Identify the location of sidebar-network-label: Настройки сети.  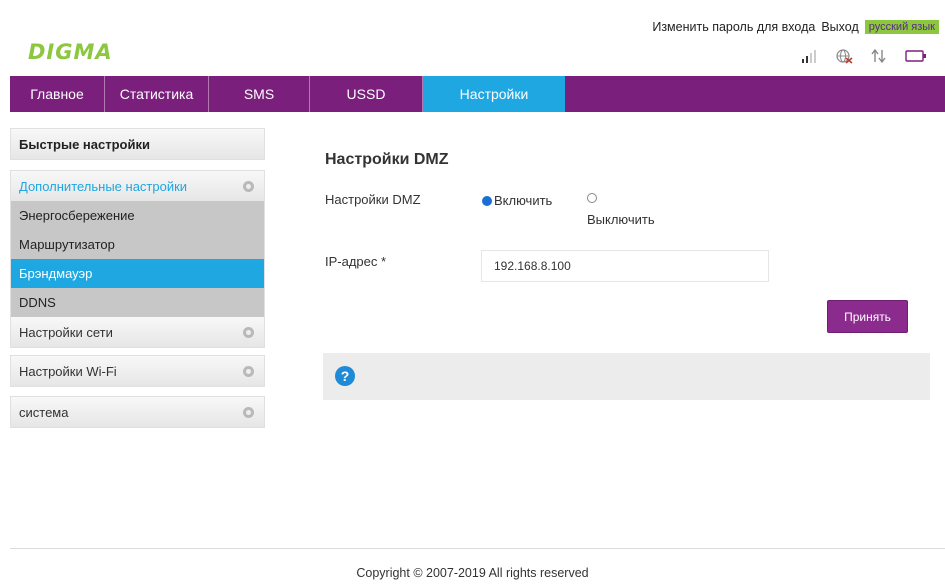
(66, 332).